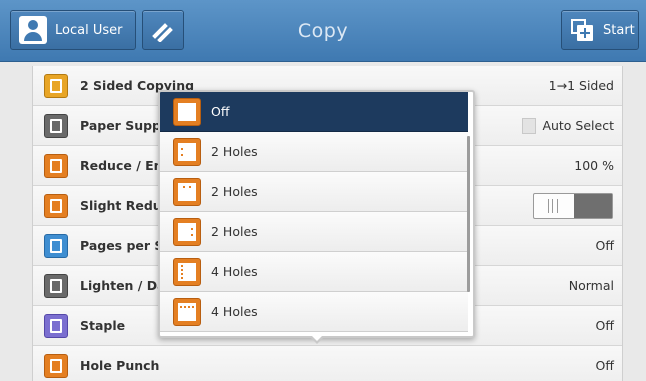 The height and width of the screenshot is (381, 646). Describe the element at coordinates (56, 126) in the screenshot. I see `paper-tray-icon` at that location.